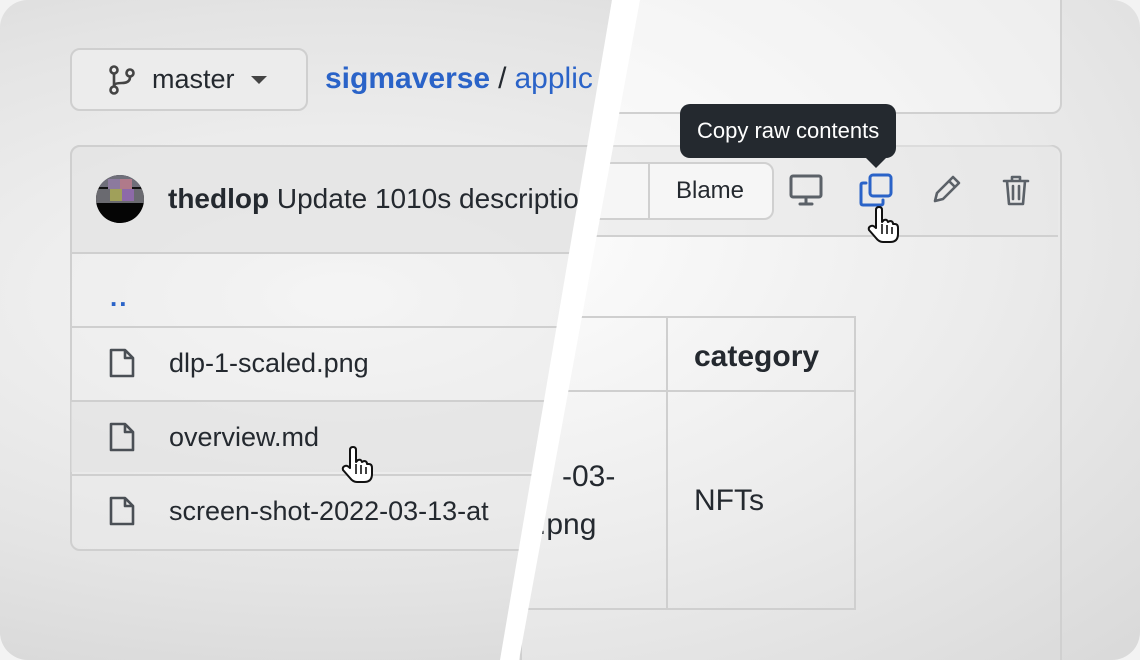  Describe the element at coordinates (1016, 190) in the screenshot. I see `trash-icon` at that location.